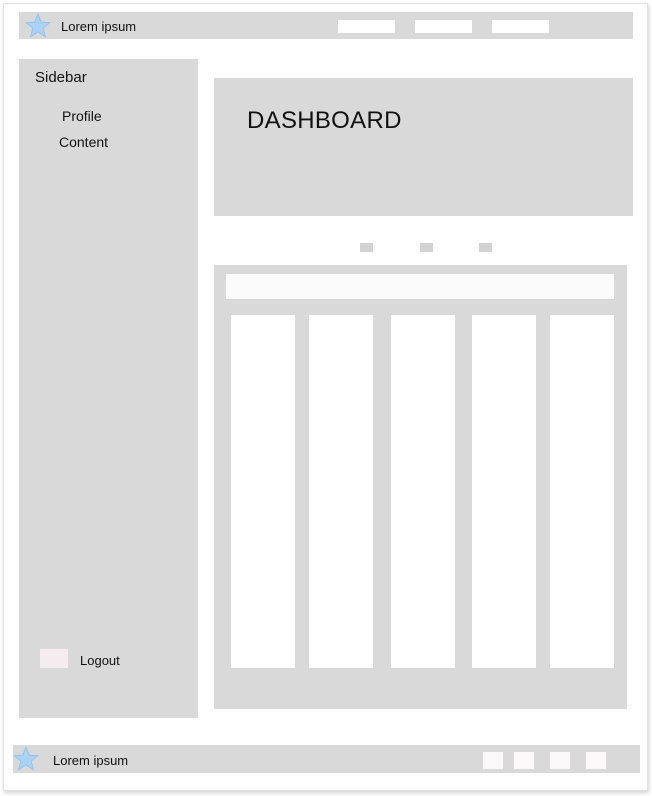 The image size is (652, 796). Describe the element at coordinates (99, 26) in the screenshot. I see `header-title: Lorem ipsum` at that location.